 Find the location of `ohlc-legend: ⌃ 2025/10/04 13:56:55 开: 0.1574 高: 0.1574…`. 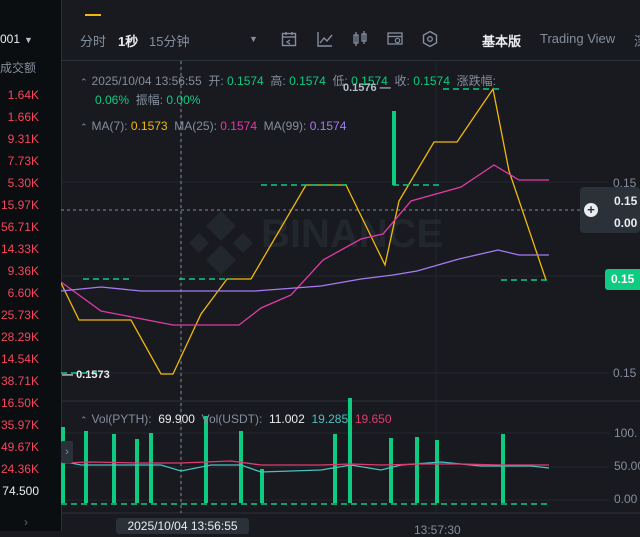

ohlc-legend: ⌃ 2025/10/04 13:56:55 开: 0.1574 高: 0.1574… is located at coordinates (288, 80).